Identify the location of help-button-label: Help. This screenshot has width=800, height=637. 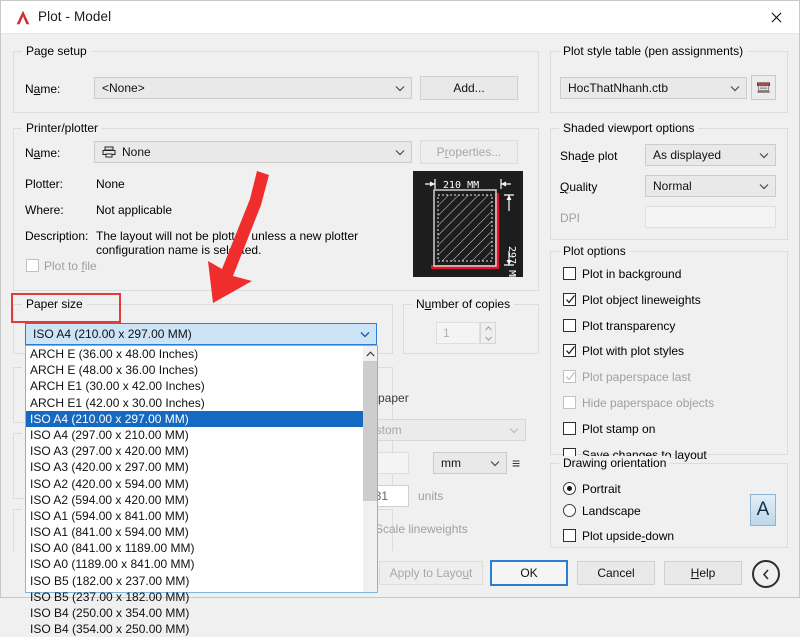
(703, 573).